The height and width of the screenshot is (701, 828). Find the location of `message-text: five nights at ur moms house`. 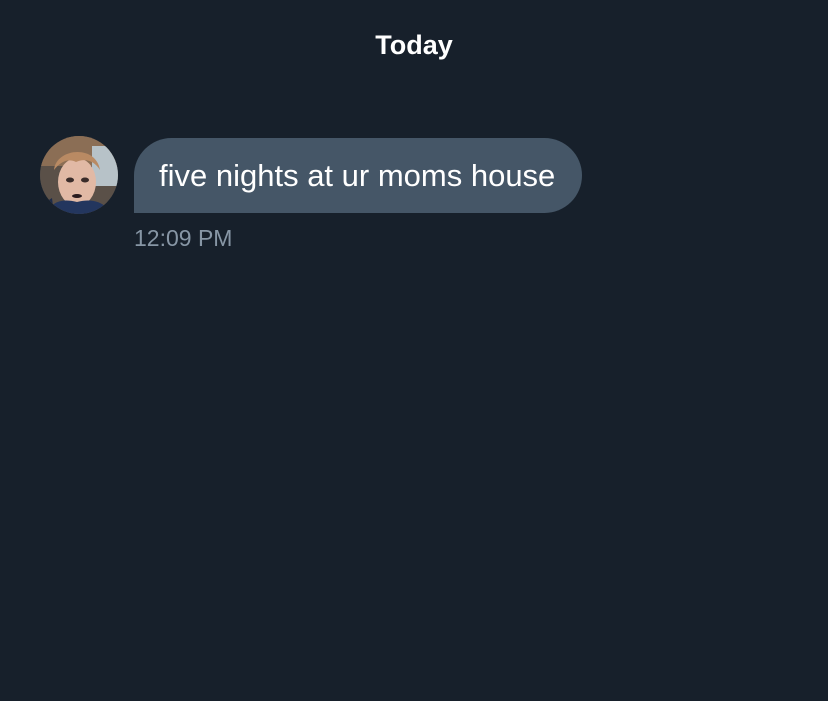

message-text: five nights at ur moms house is located at coordinates (357, 175).